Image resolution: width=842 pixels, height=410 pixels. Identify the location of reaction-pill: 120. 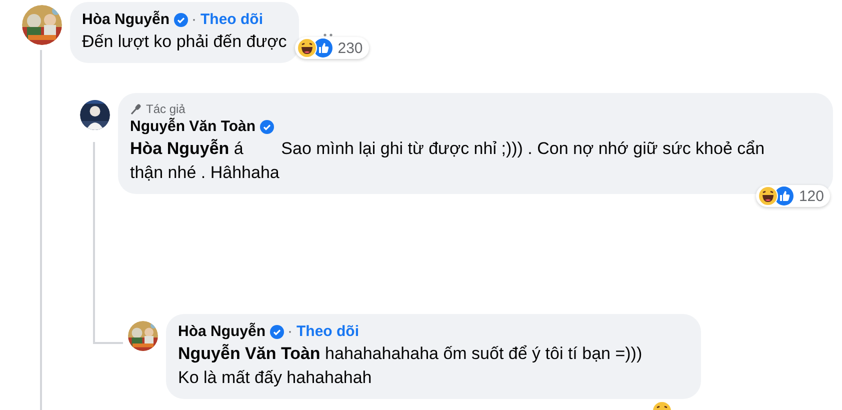
(793, 196).